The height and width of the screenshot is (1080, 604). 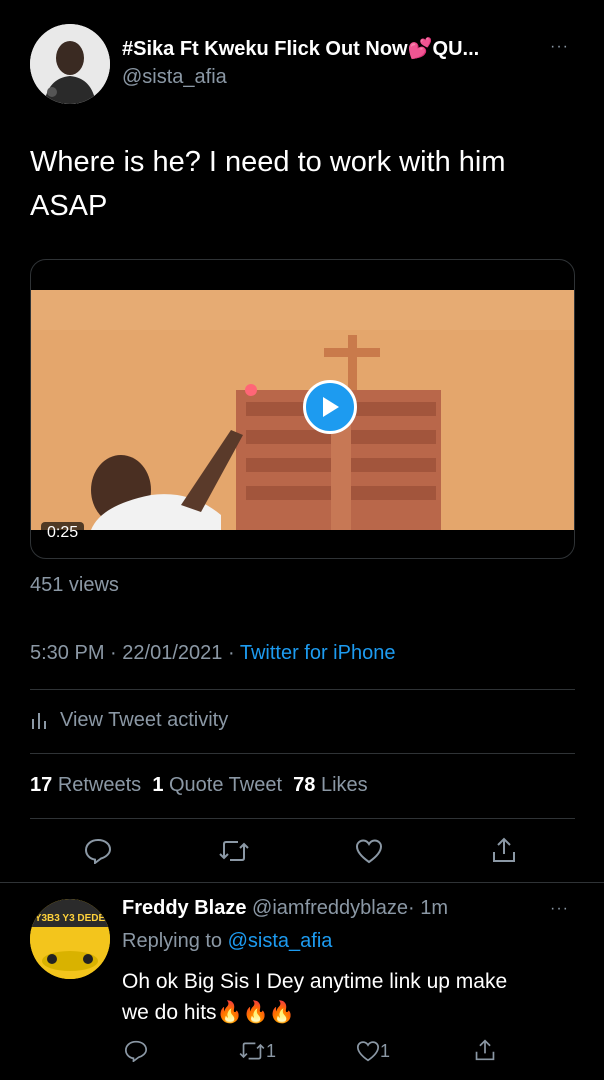 I want to click on divider-reply, so click(x=302, y=882).